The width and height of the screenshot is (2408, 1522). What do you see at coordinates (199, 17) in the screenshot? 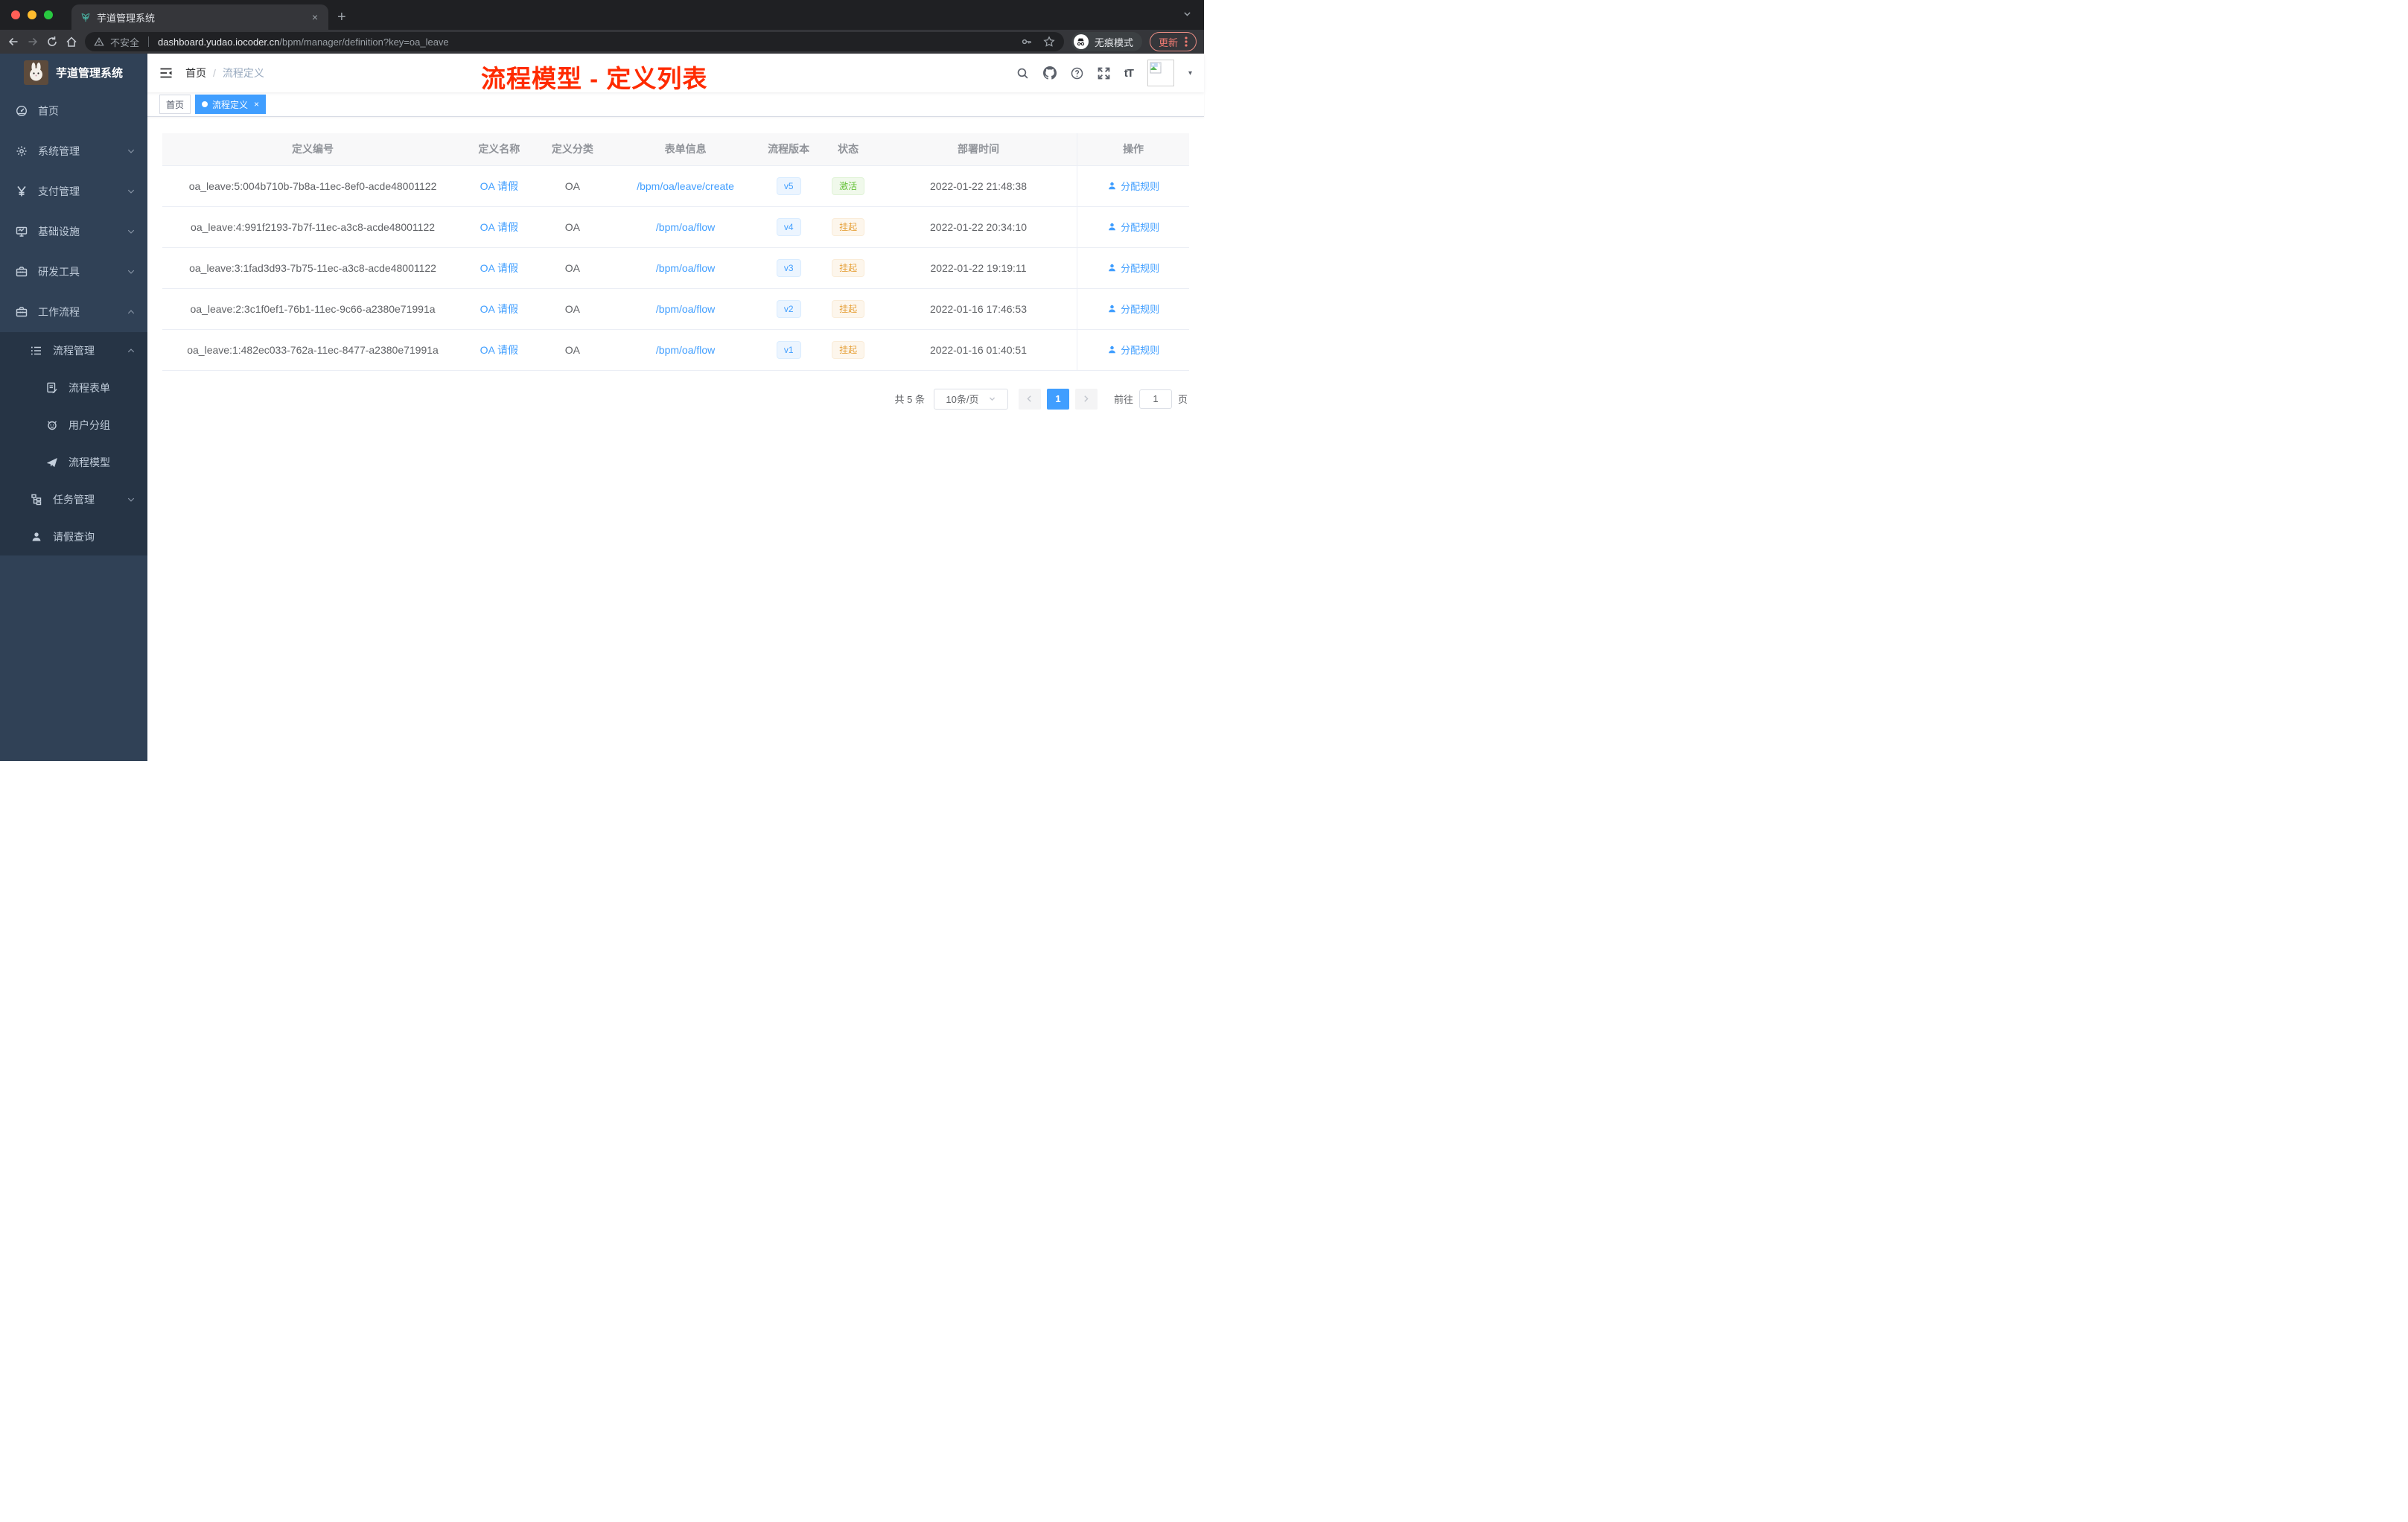
I see `browser-tab: 芋道管理系统 ×` at bounding box center [199, 17].